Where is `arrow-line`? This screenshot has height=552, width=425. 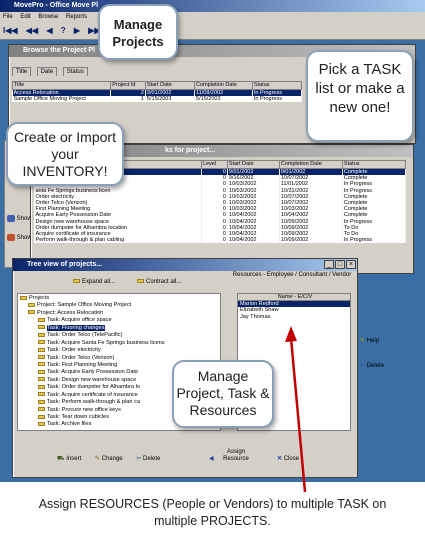
arrow-line is located at coordinates (298, 415).